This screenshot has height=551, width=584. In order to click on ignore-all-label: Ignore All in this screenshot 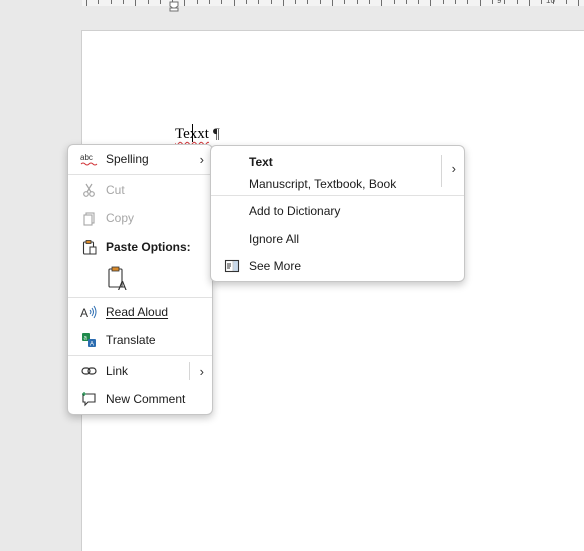, I will do `click(274, 239)`.